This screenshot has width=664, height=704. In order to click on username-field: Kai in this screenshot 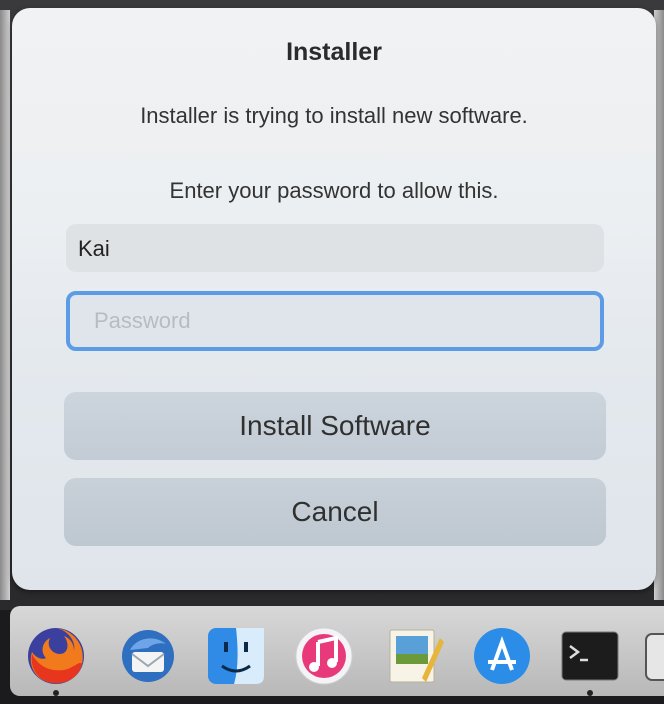, I will do `click(335, 248)`.